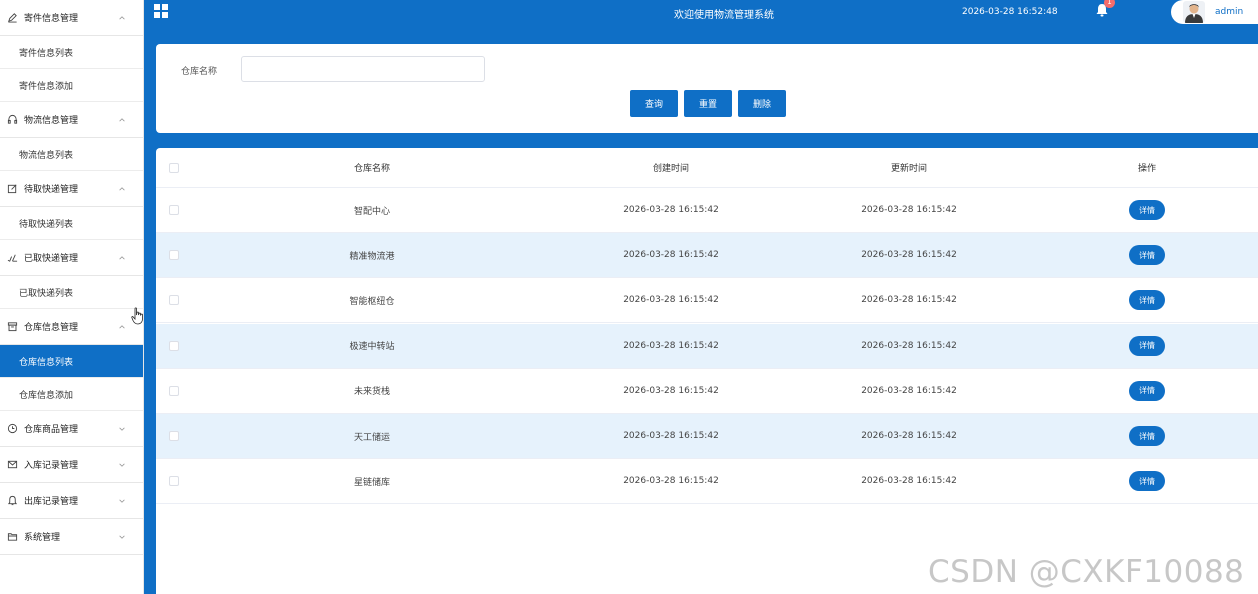 This screenshot has height=594, width=1258. I want to click on cell-warehouse-name: 极速中转站, so click(372, 347).